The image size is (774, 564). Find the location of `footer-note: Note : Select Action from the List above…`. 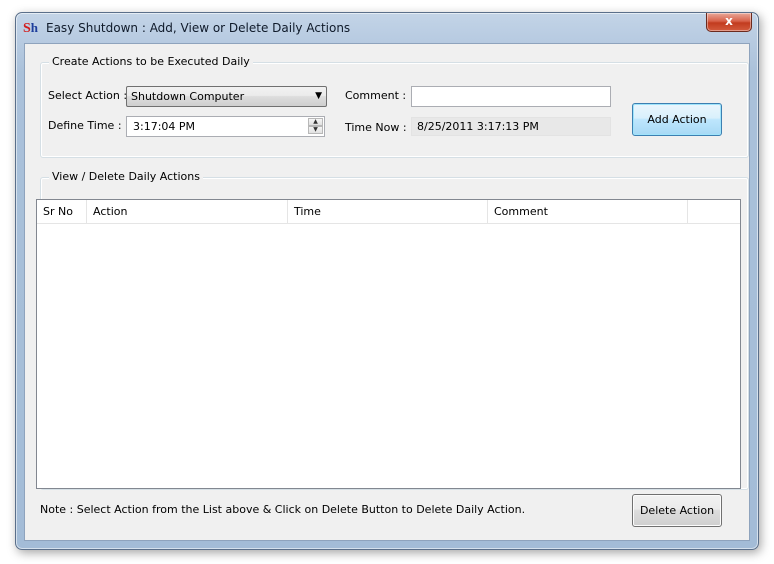

footer-note: Note : Select Action from the List above… is located at coordinates (283, 509).